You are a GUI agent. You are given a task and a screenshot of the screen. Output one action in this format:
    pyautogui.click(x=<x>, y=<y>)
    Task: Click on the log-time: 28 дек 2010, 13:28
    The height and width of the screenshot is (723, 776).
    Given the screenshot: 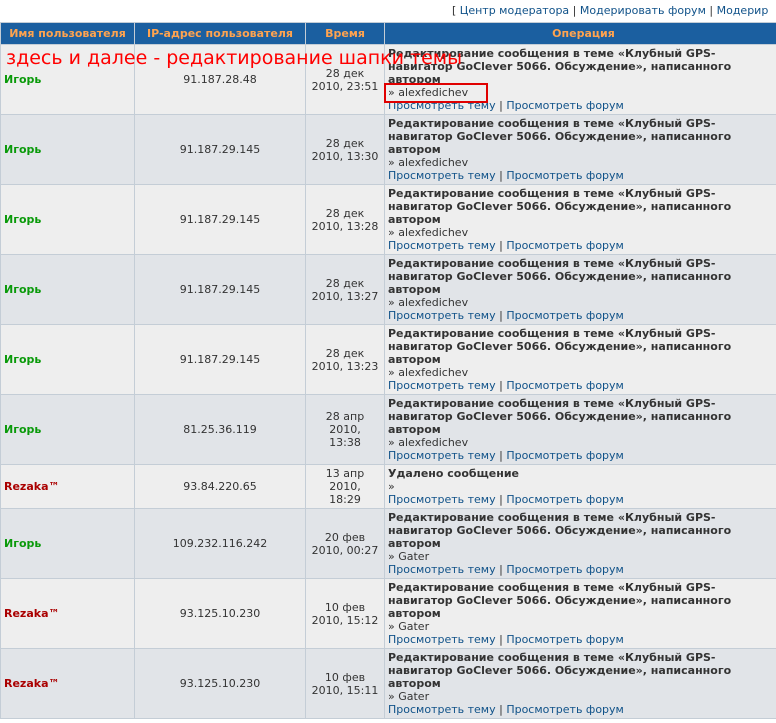 What is the action you would take?
    pyautogui.click(x=345, y=219)
    